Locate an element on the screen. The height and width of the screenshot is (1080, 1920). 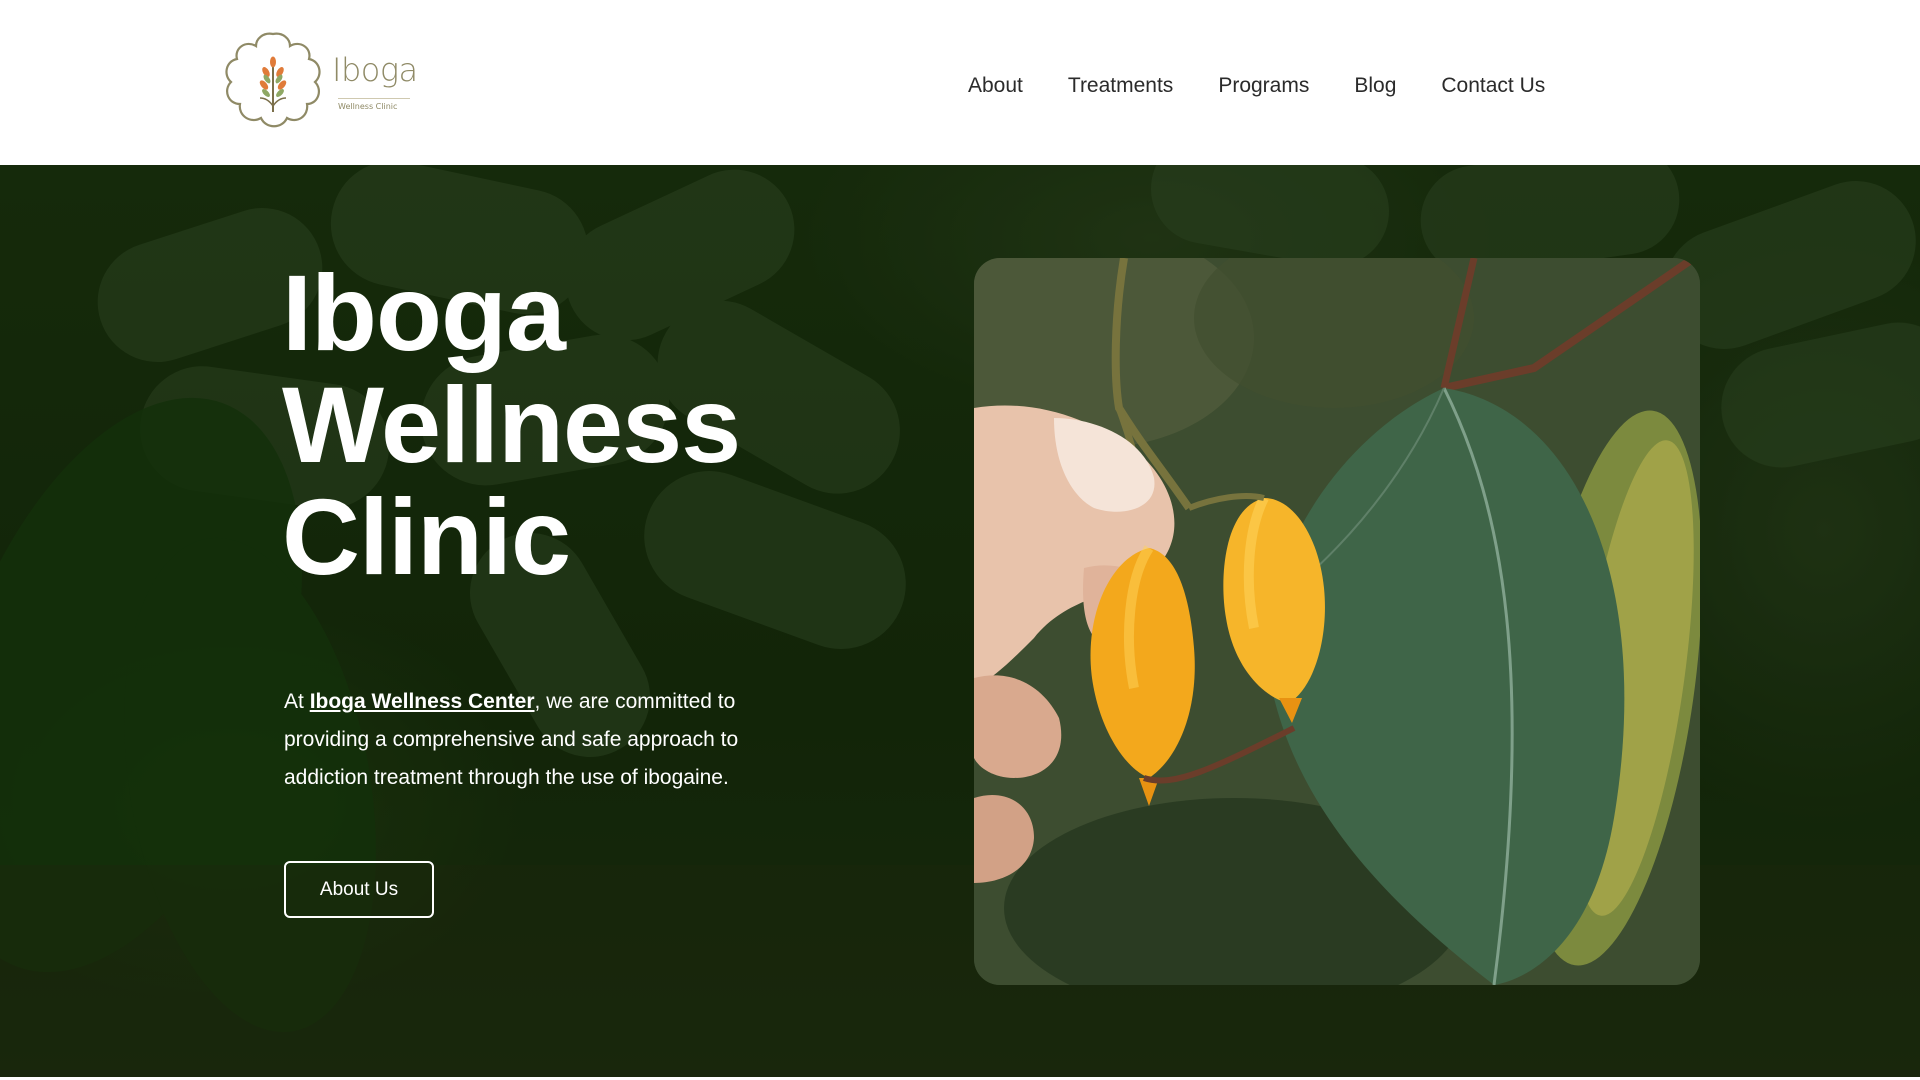
hero-title-line: Clinic is located at coordinates (426, 536).